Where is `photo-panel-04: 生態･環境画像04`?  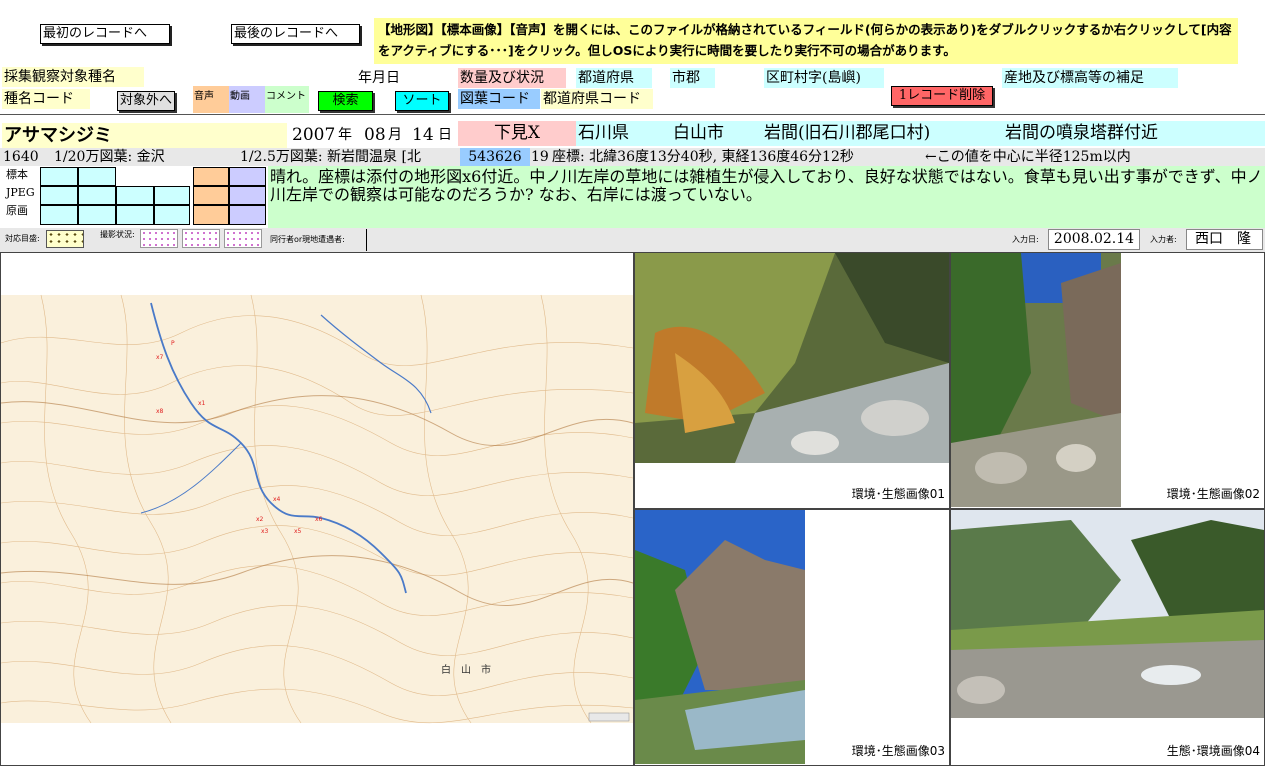 photo-panel-04: 生態･環境画像04 is located at coordinates (1107, 637).